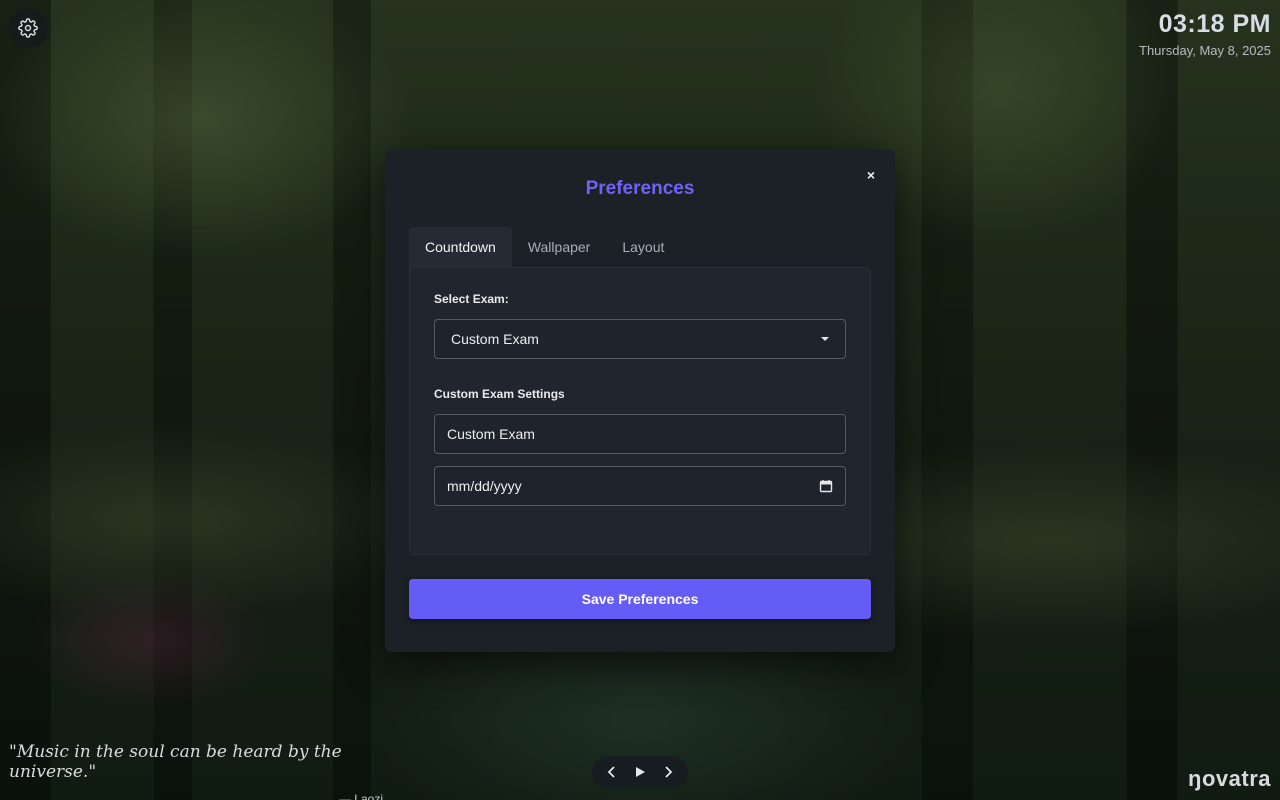 This screenshot has height=800, width=1280. What do you see at coordinates (559, 247) in the screenshot?
I see `tab-wallpaper: Wallpaper` at bounding box center [559, 247].